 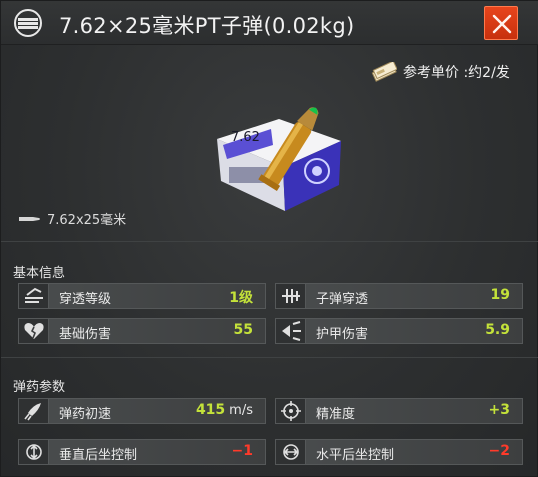 I want to click on stat-label: 垂直后坐控制, so click(x=98, y=455).